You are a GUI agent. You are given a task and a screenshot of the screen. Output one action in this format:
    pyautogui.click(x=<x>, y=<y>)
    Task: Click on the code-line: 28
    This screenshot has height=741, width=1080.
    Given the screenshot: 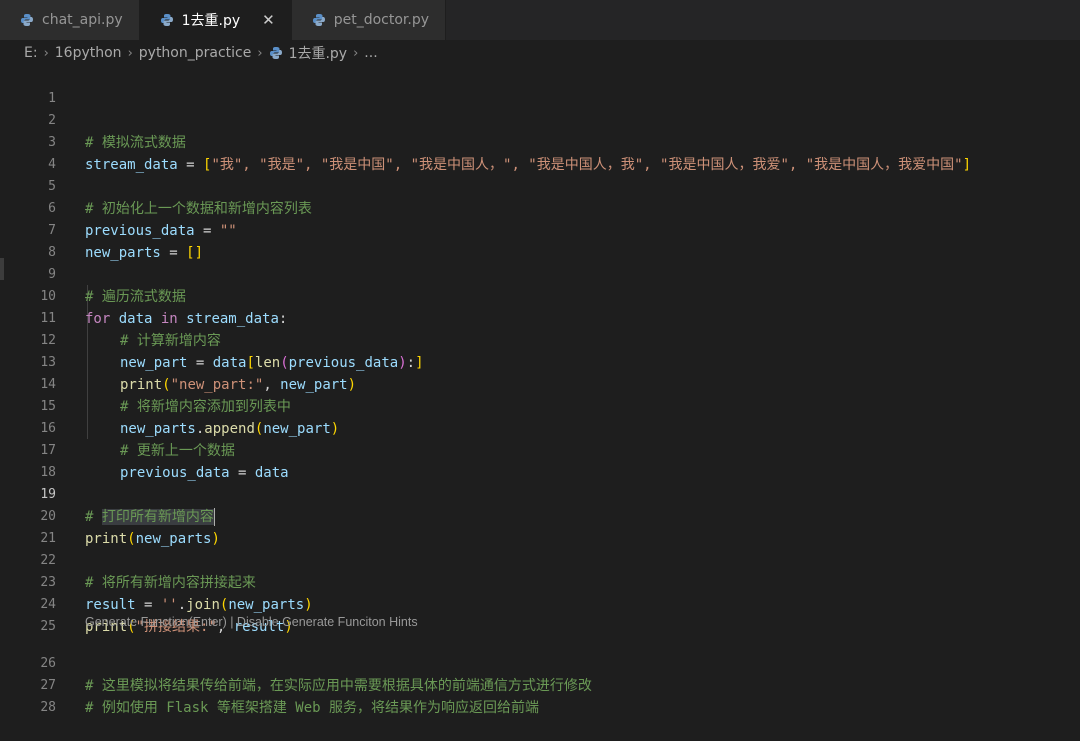 What is the action you would take?
    pyautogui.click(x=540, y=695)
    